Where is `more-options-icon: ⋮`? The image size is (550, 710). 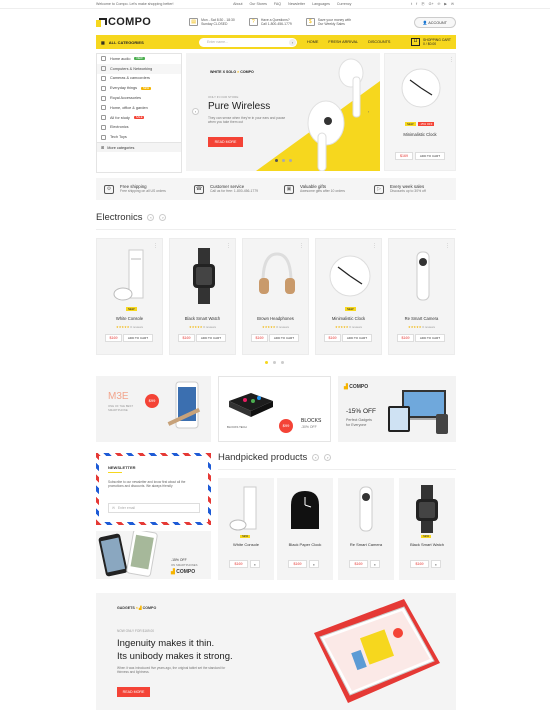 more-options-icon: ⋮ is located at coordinates (451, 60).